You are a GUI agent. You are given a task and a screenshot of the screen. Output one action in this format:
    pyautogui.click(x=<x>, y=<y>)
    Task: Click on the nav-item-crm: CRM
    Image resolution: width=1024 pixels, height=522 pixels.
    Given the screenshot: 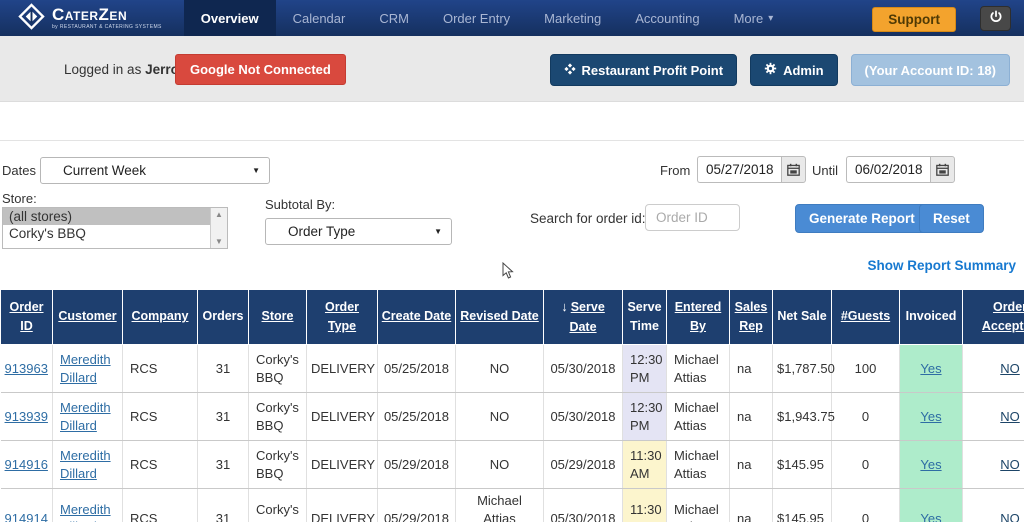 What is the action you would take?
    pyautogui.click(x=394, y=18)
    